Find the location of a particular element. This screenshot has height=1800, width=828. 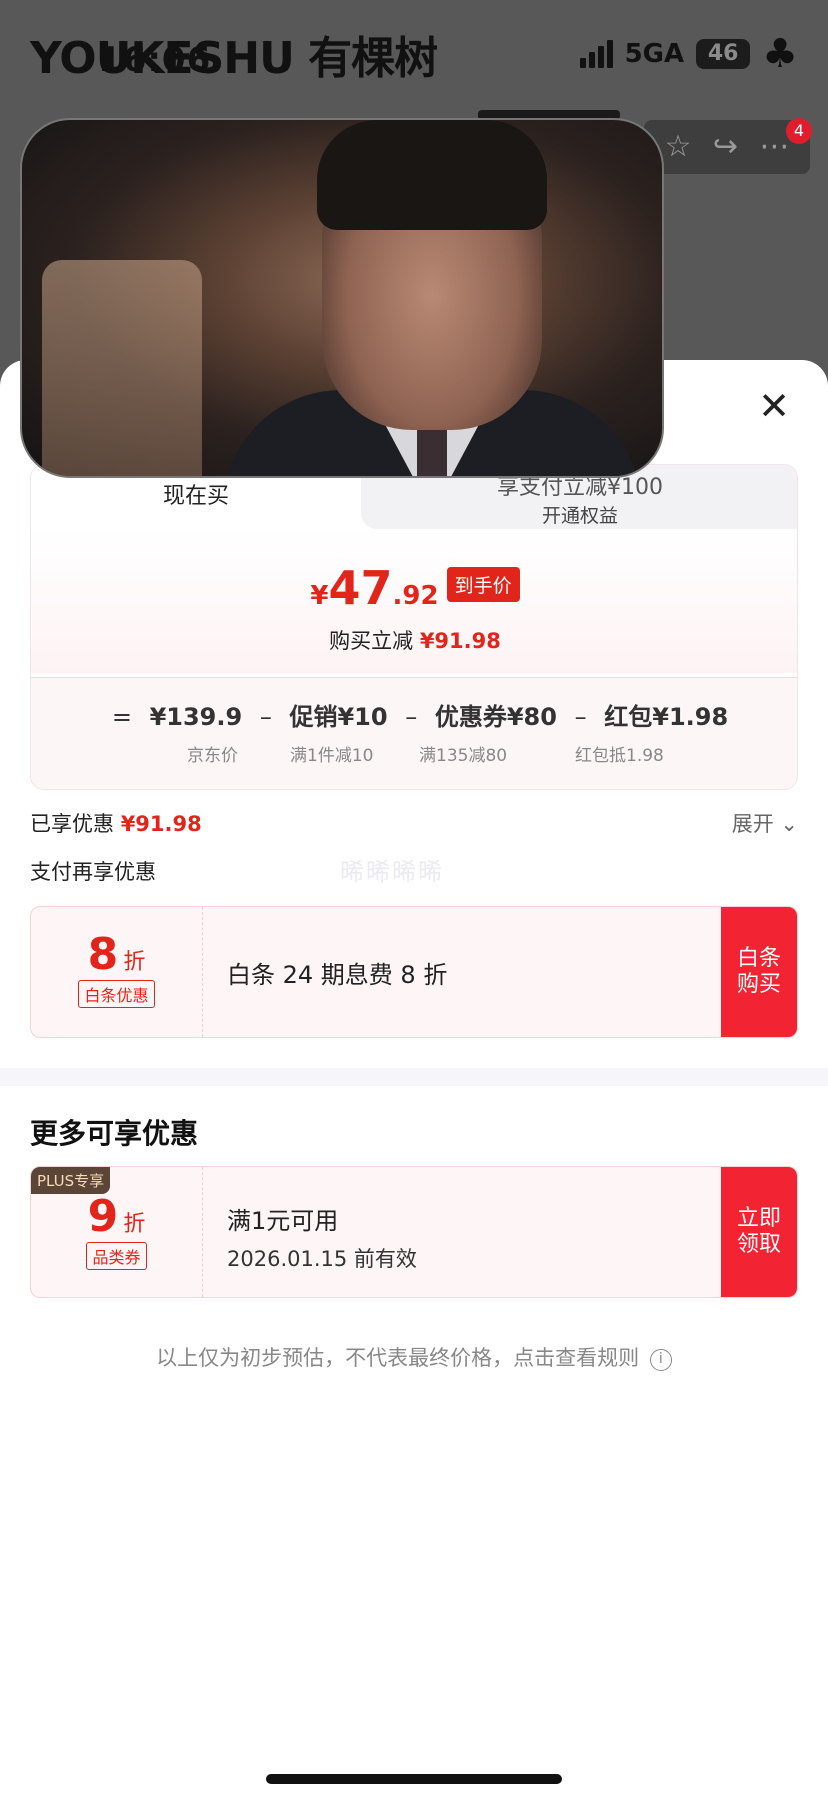

baitiao-coupon: 8 折 白条优惠 白条 24 期息费 8 折 白条购买 is located at coordinates (414, 972).